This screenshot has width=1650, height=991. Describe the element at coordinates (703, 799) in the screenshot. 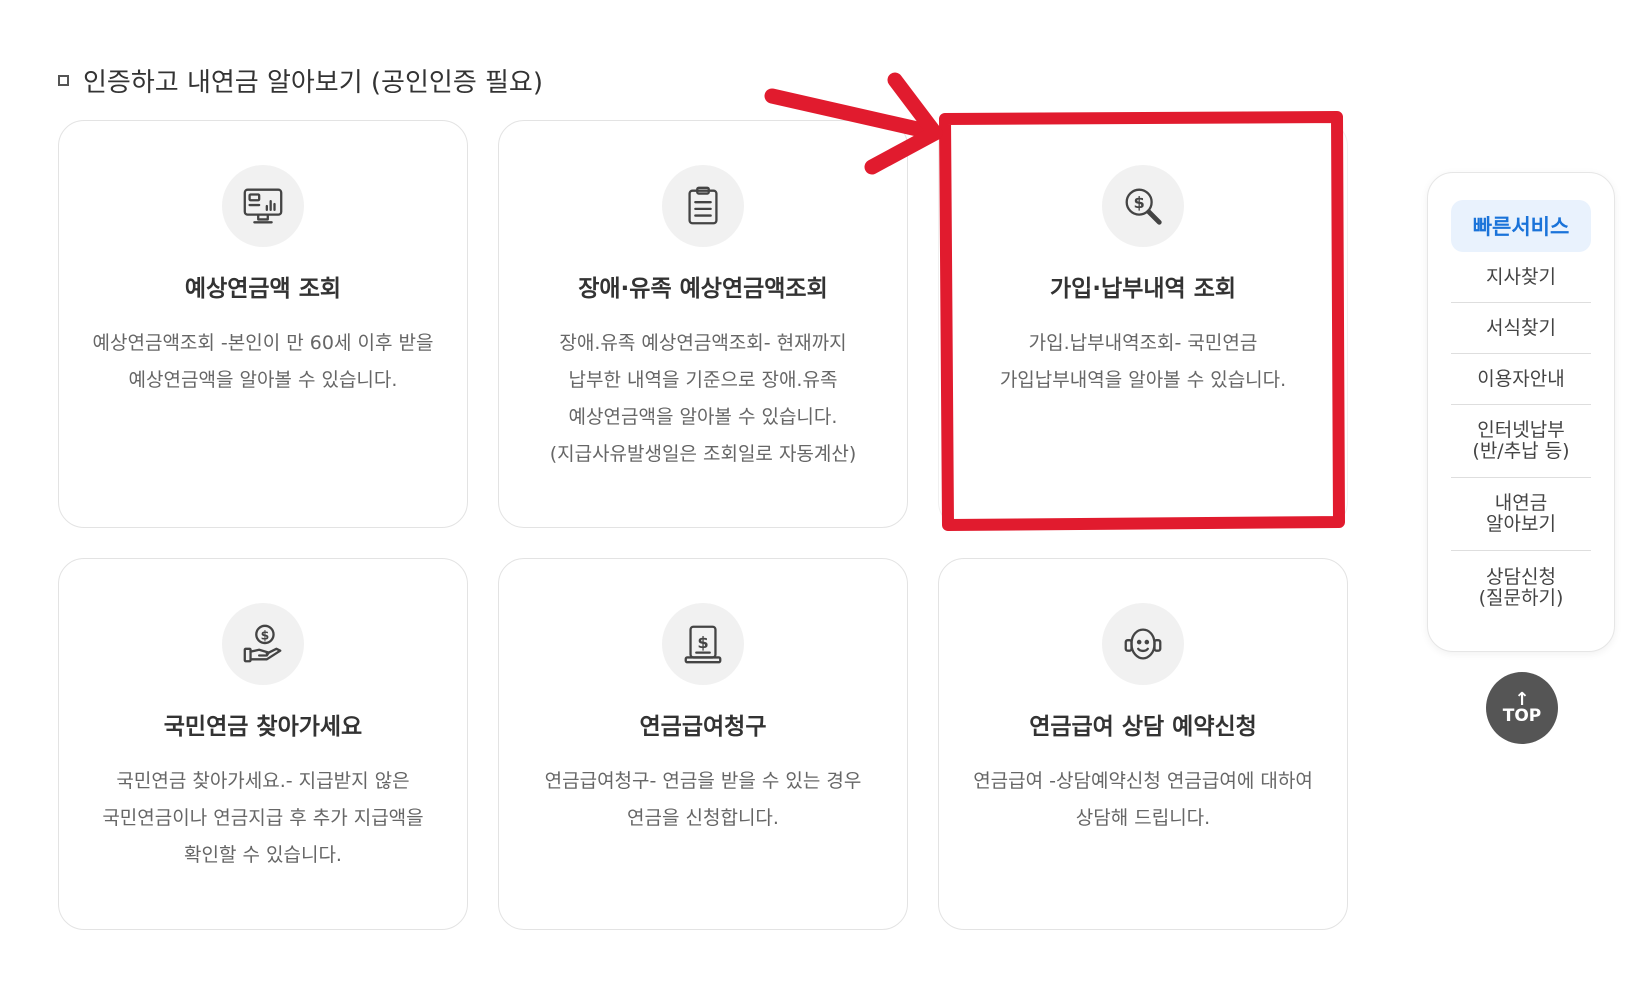

I see `card-description: 연금급여청구- 연금을 받을 수 있는 경우 연금을 신청합니다.` at that location.